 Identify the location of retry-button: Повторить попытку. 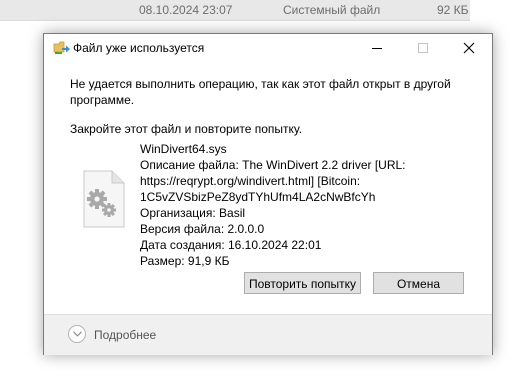
(302, 283).